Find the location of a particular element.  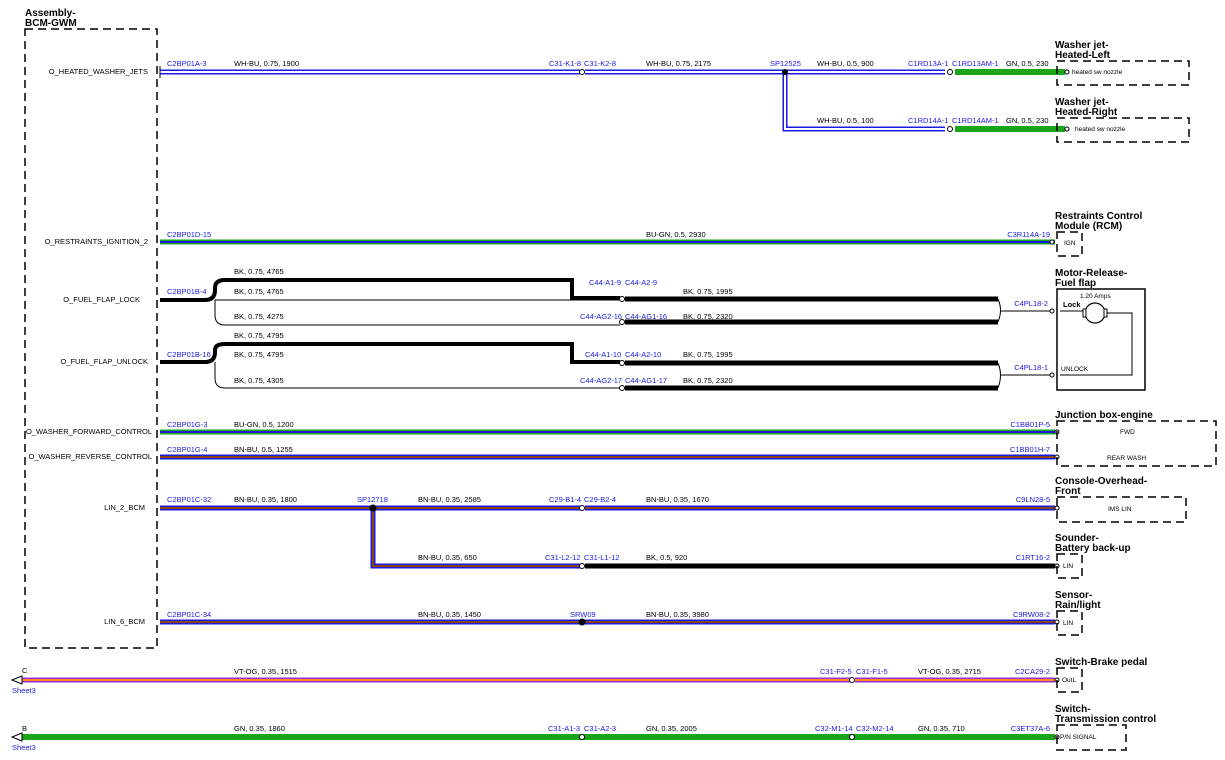

signal-washer-fwd: O_WASHER_FORWARD_CONTROL is located at coordinates (89, 431).